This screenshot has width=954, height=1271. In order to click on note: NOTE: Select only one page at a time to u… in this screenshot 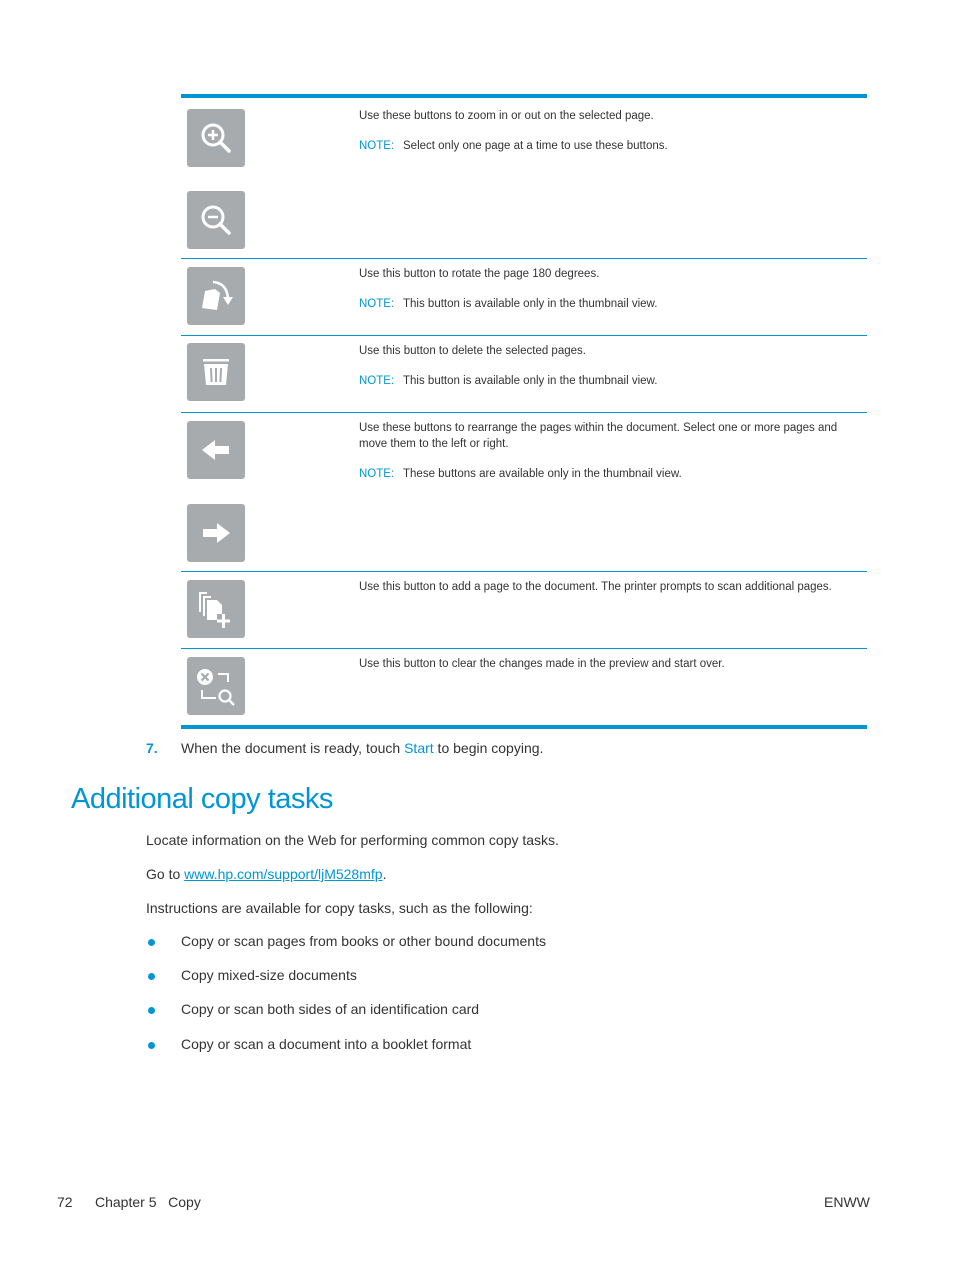, I will do `click(604, 146)`.